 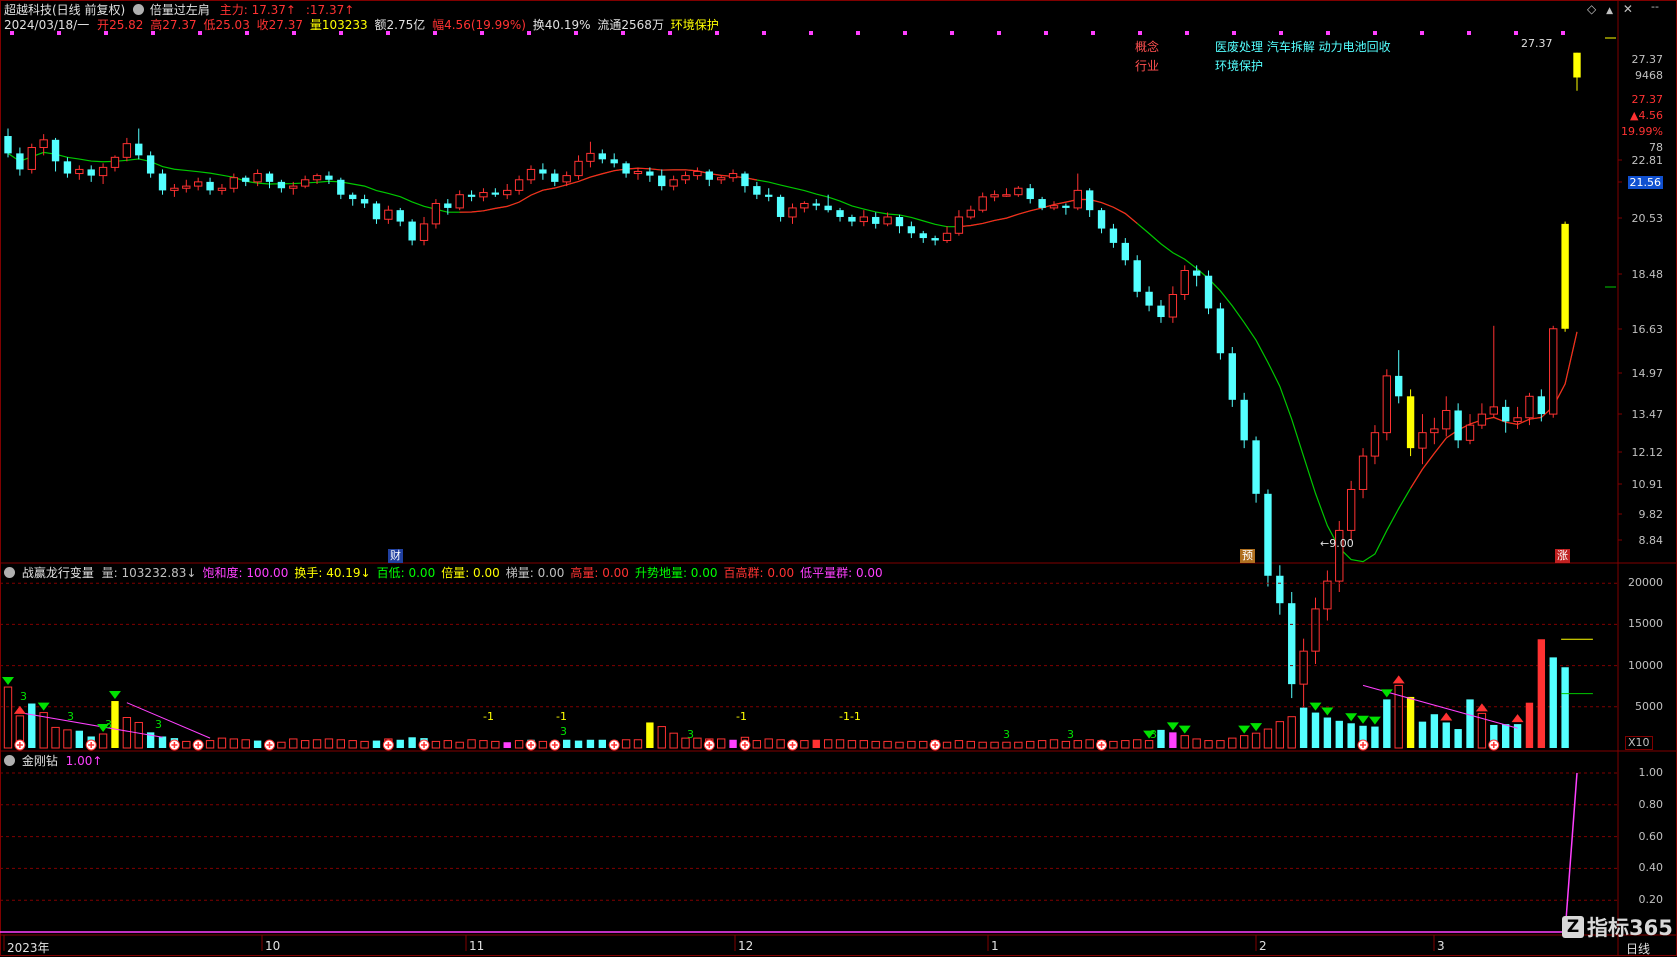 What do you see at coordinates (1651, 868) in the screenshot?
I see `diamond-axis-label: 0.40` at bounding box center [1651, 868].